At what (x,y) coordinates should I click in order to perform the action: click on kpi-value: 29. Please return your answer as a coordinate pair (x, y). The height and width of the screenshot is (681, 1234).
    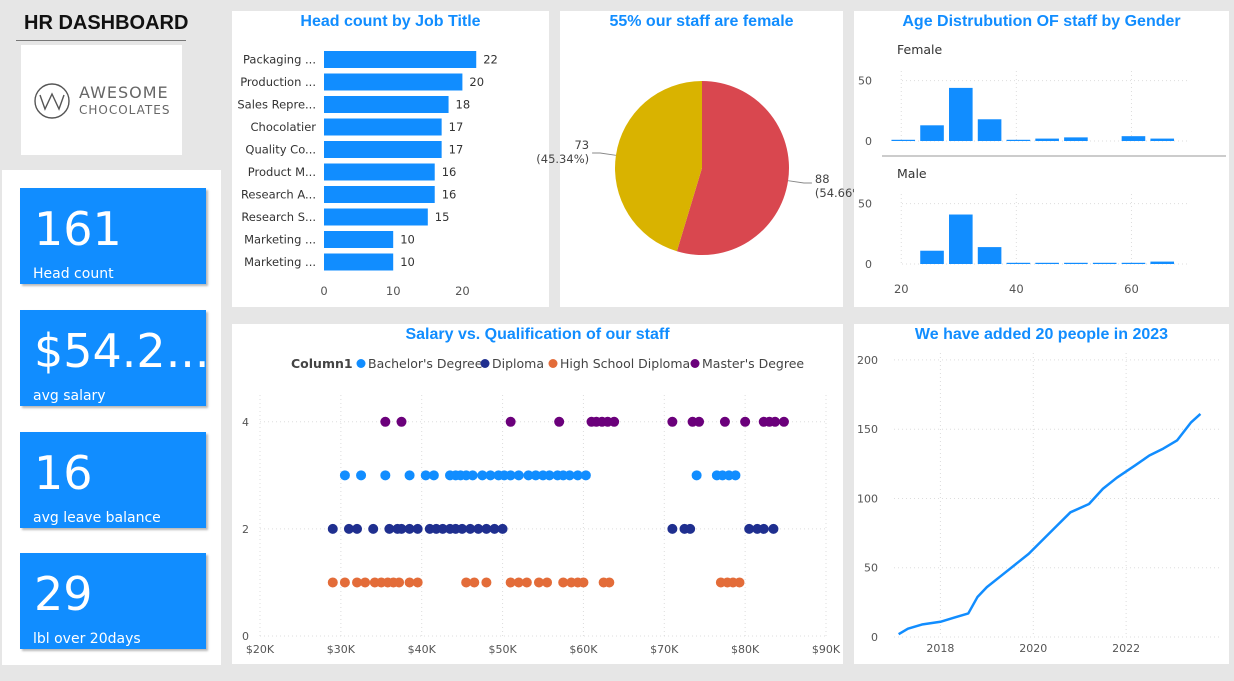
    Looking at the image, I should click on (63, 594).